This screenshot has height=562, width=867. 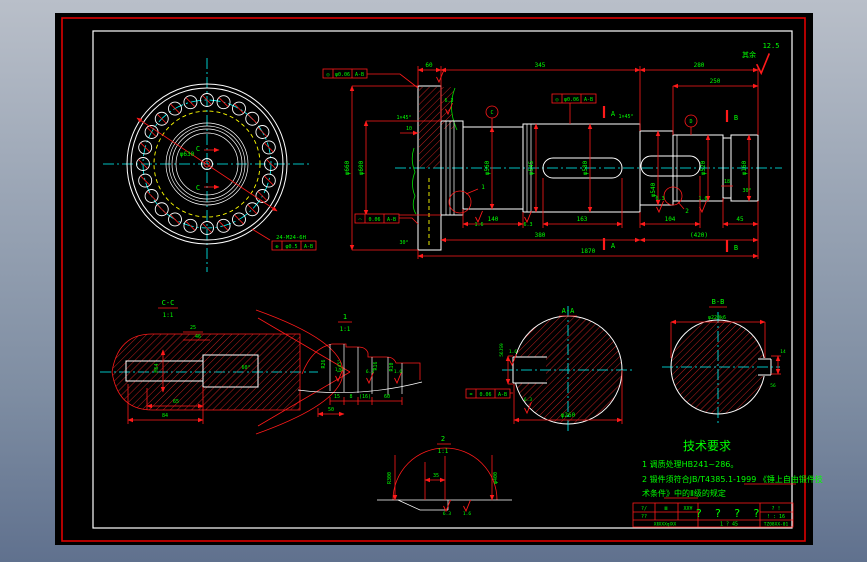 I want to click on dim-label: (16), so click(x=365, y=397).